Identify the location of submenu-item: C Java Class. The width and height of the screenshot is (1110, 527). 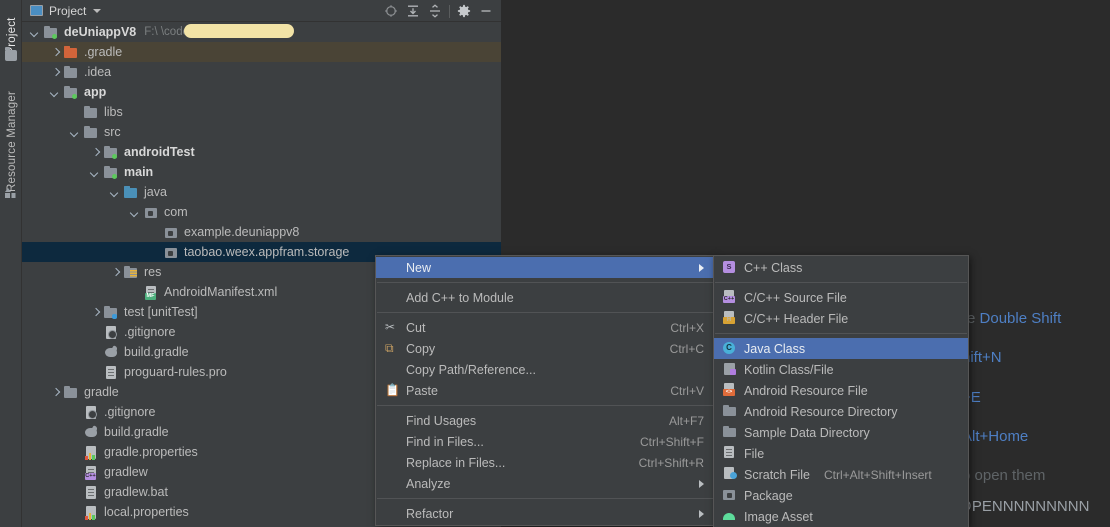
(841, 348).